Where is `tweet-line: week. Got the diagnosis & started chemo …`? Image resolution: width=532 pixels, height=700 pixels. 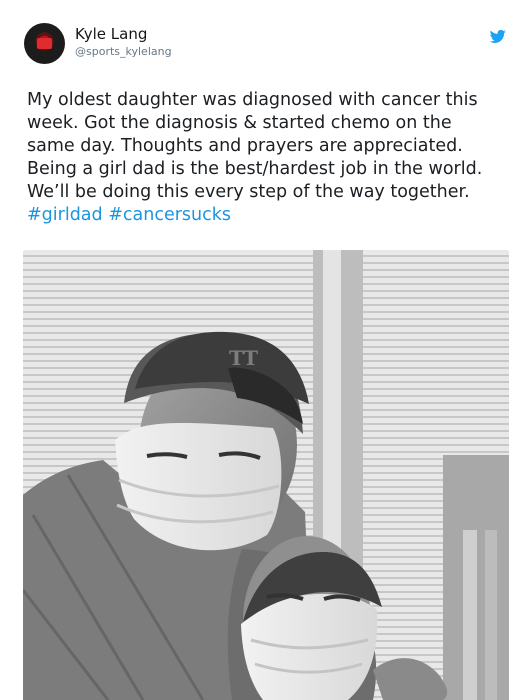 tweet-line: week. Got the diagnosis & started chemo … is located at coordinates (239, 123).